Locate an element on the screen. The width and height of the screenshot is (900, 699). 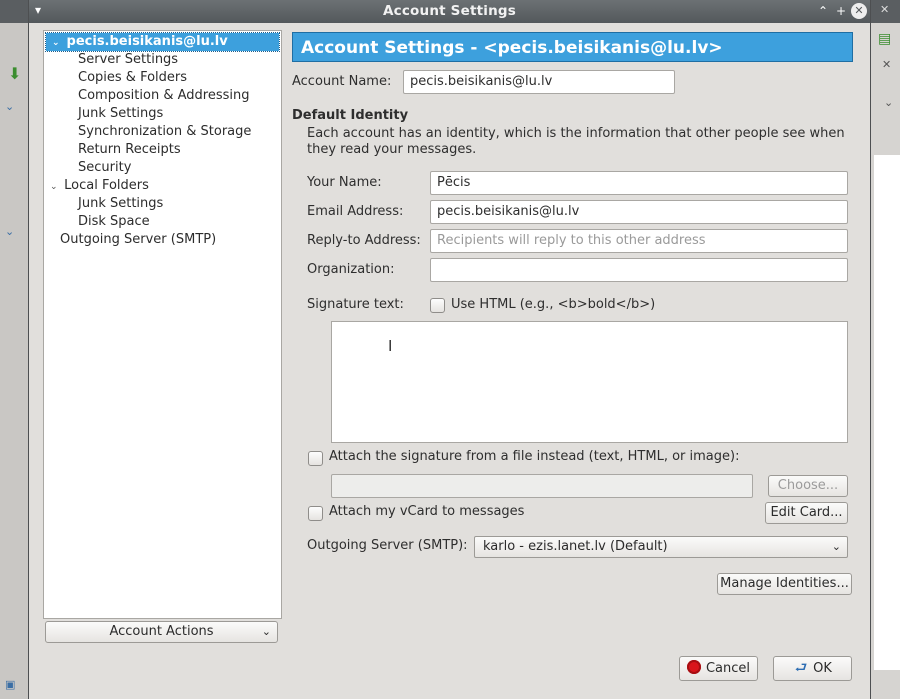
tree-item-label: Outgoing Server (SMTP) is located at coordinates (138, 239).